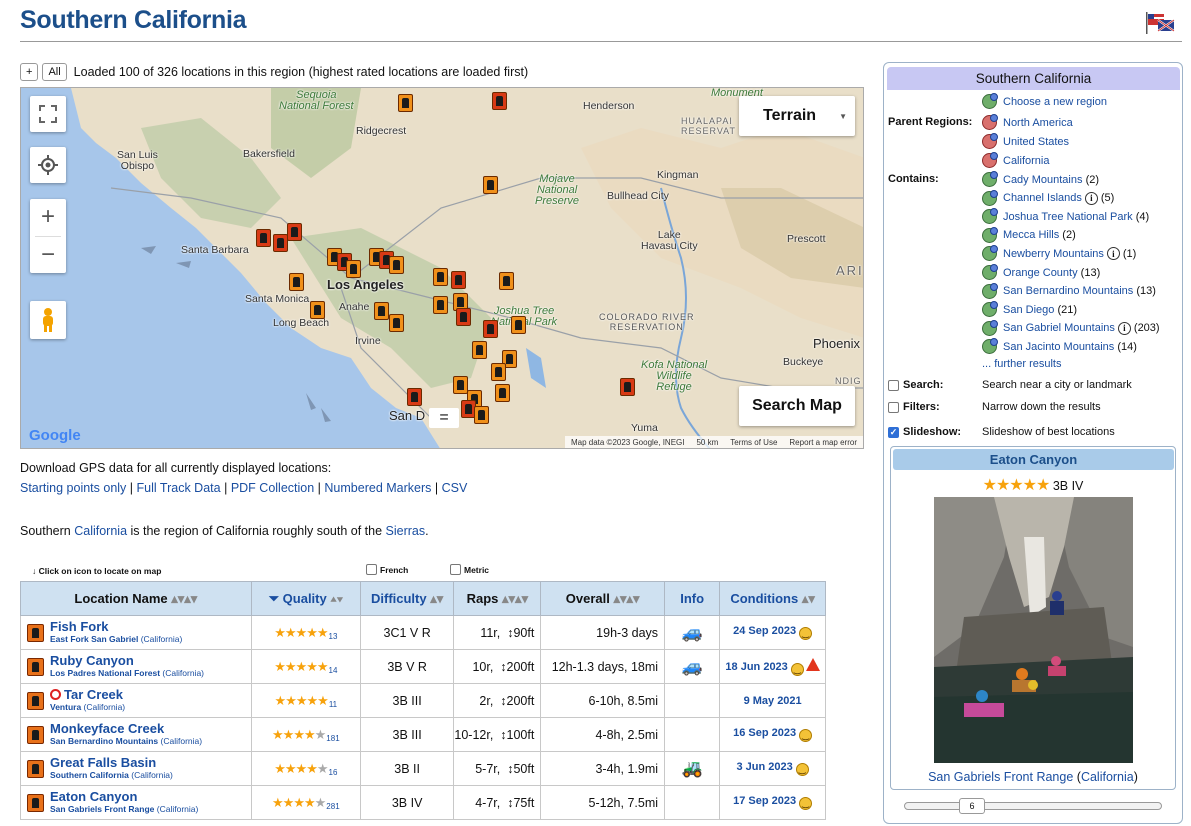 This screenshot has width=1191, height=826. Describe the element at coordinates (54, 72) in the screenshot. I see `load-all-button: All` at that location.